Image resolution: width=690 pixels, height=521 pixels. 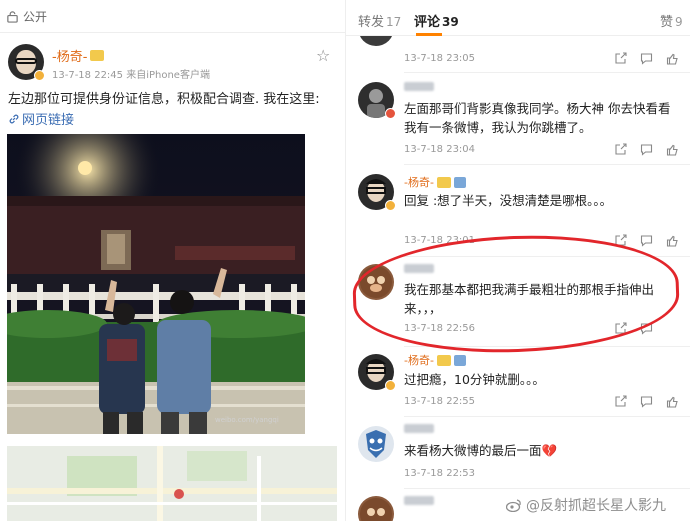 I want to click on post-meta: 13-7-18 22:45 来自iPhone客户端, so click(x=131, y=75).